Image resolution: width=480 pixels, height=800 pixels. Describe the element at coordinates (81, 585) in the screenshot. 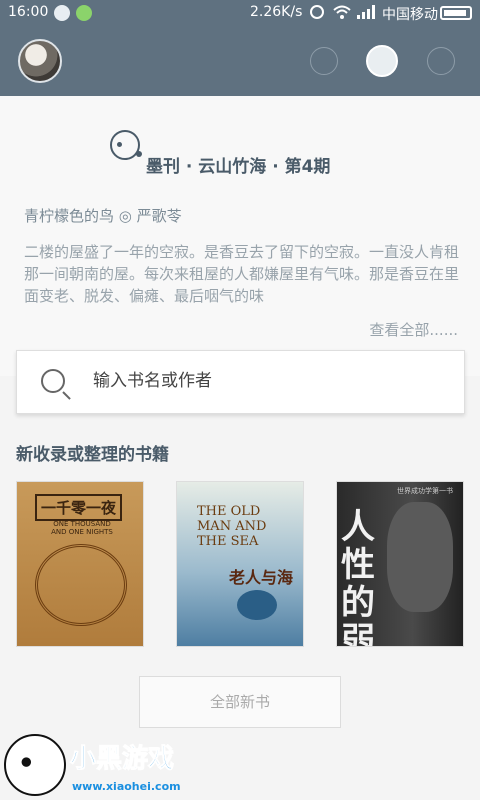

I see `book-cover-art` at that location.